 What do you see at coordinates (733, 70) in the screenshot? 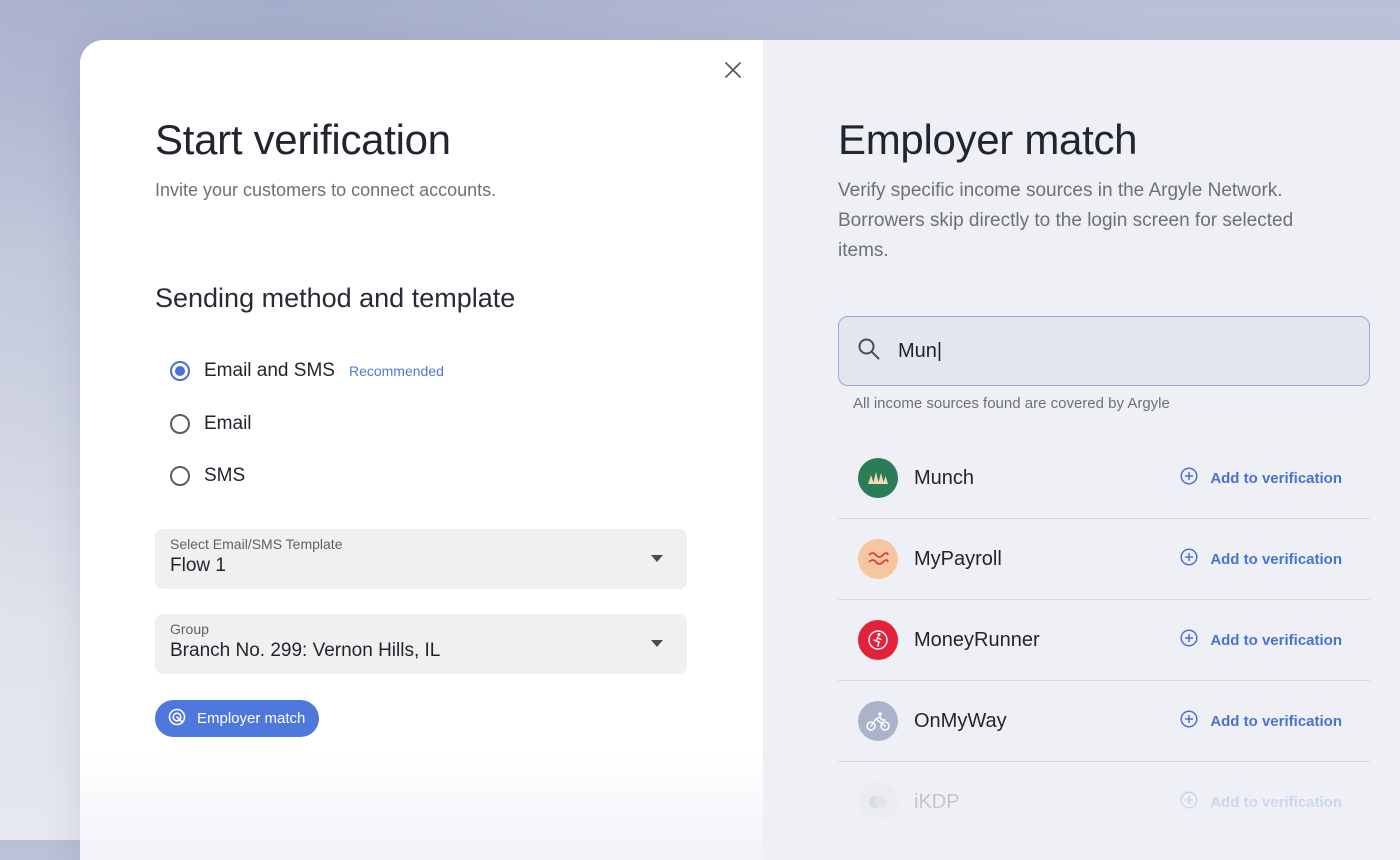
I see `close-icon` at bounding box center [733, 70].